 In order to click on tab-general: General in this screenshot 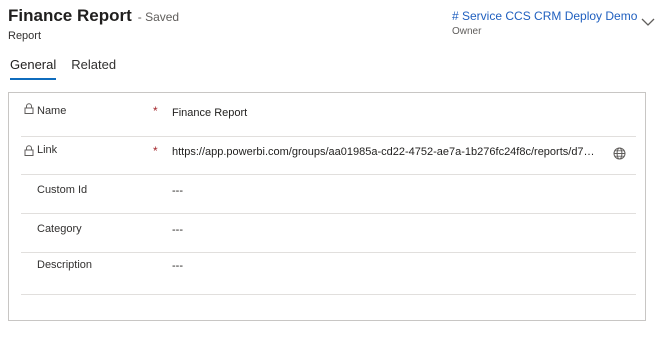, I will do `click(33, 68)`.